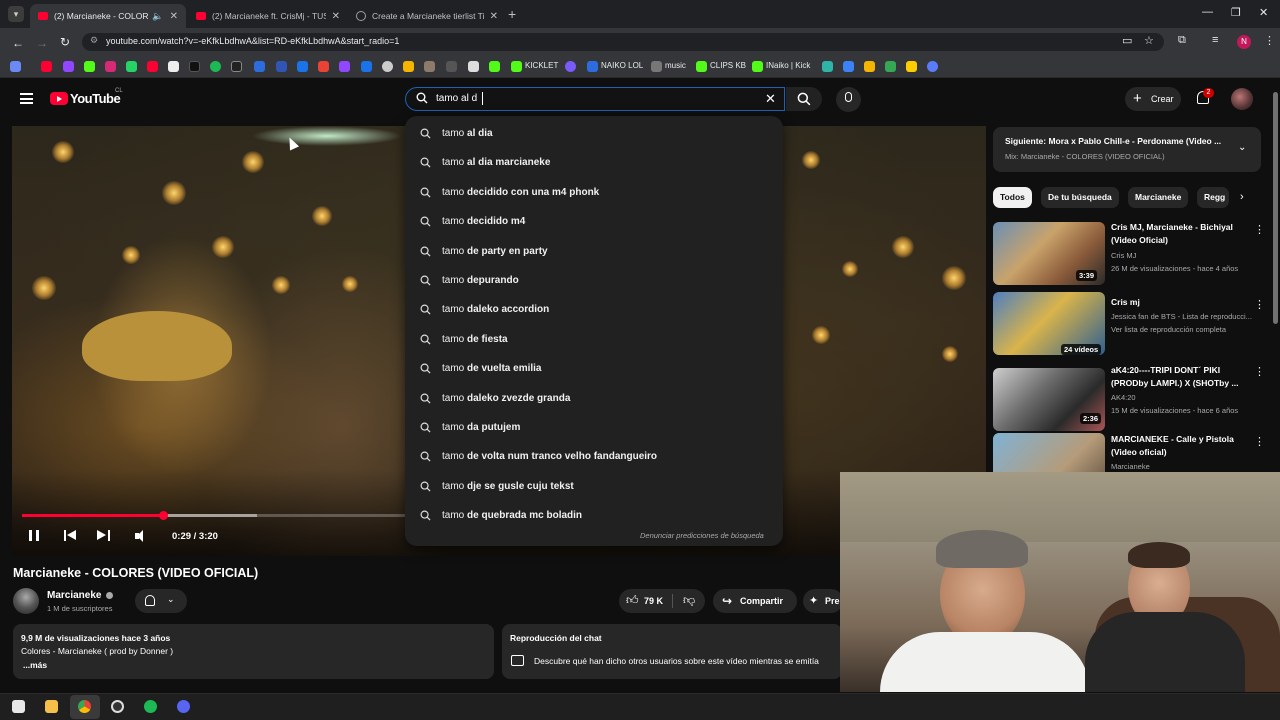 The width and height of the screenshot is (1280, 720). Describe the element at coordinates (18, 43) in the screenshot. I see `back-icon: ←` at that location.